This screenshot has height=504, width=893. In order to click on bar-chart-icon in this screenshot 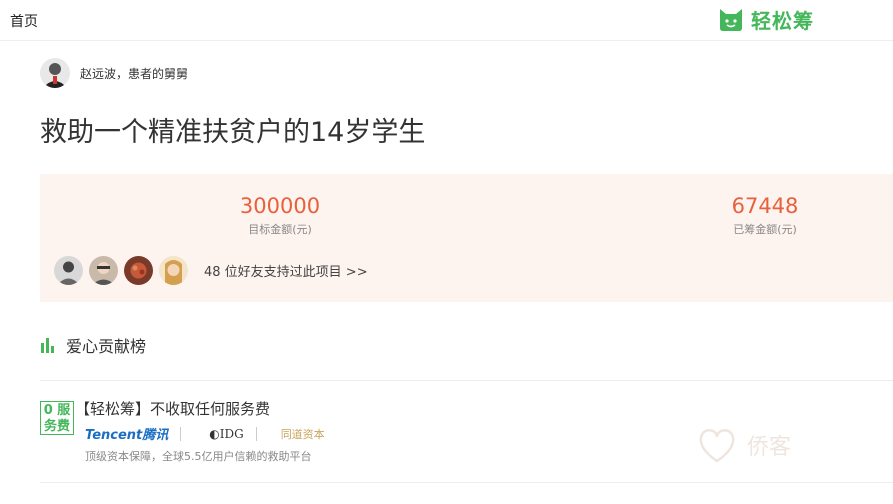, I will do `click(47, 345)`.